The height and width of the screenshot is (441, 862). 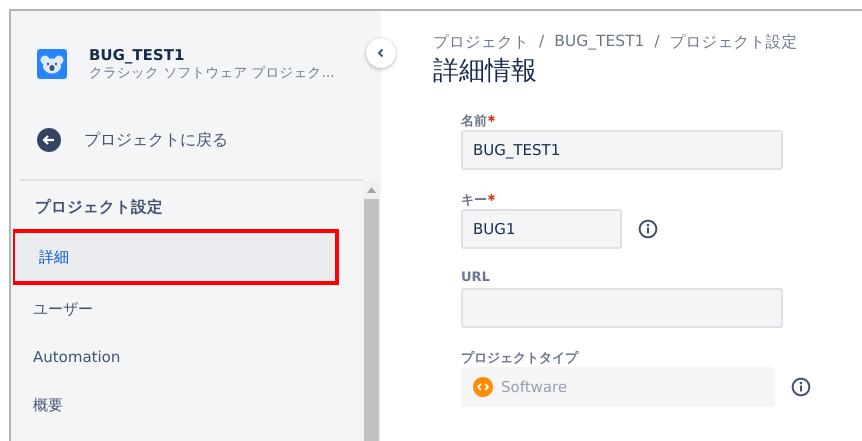 I want to click on nav-item: 概要, so click(x=187, y=405).